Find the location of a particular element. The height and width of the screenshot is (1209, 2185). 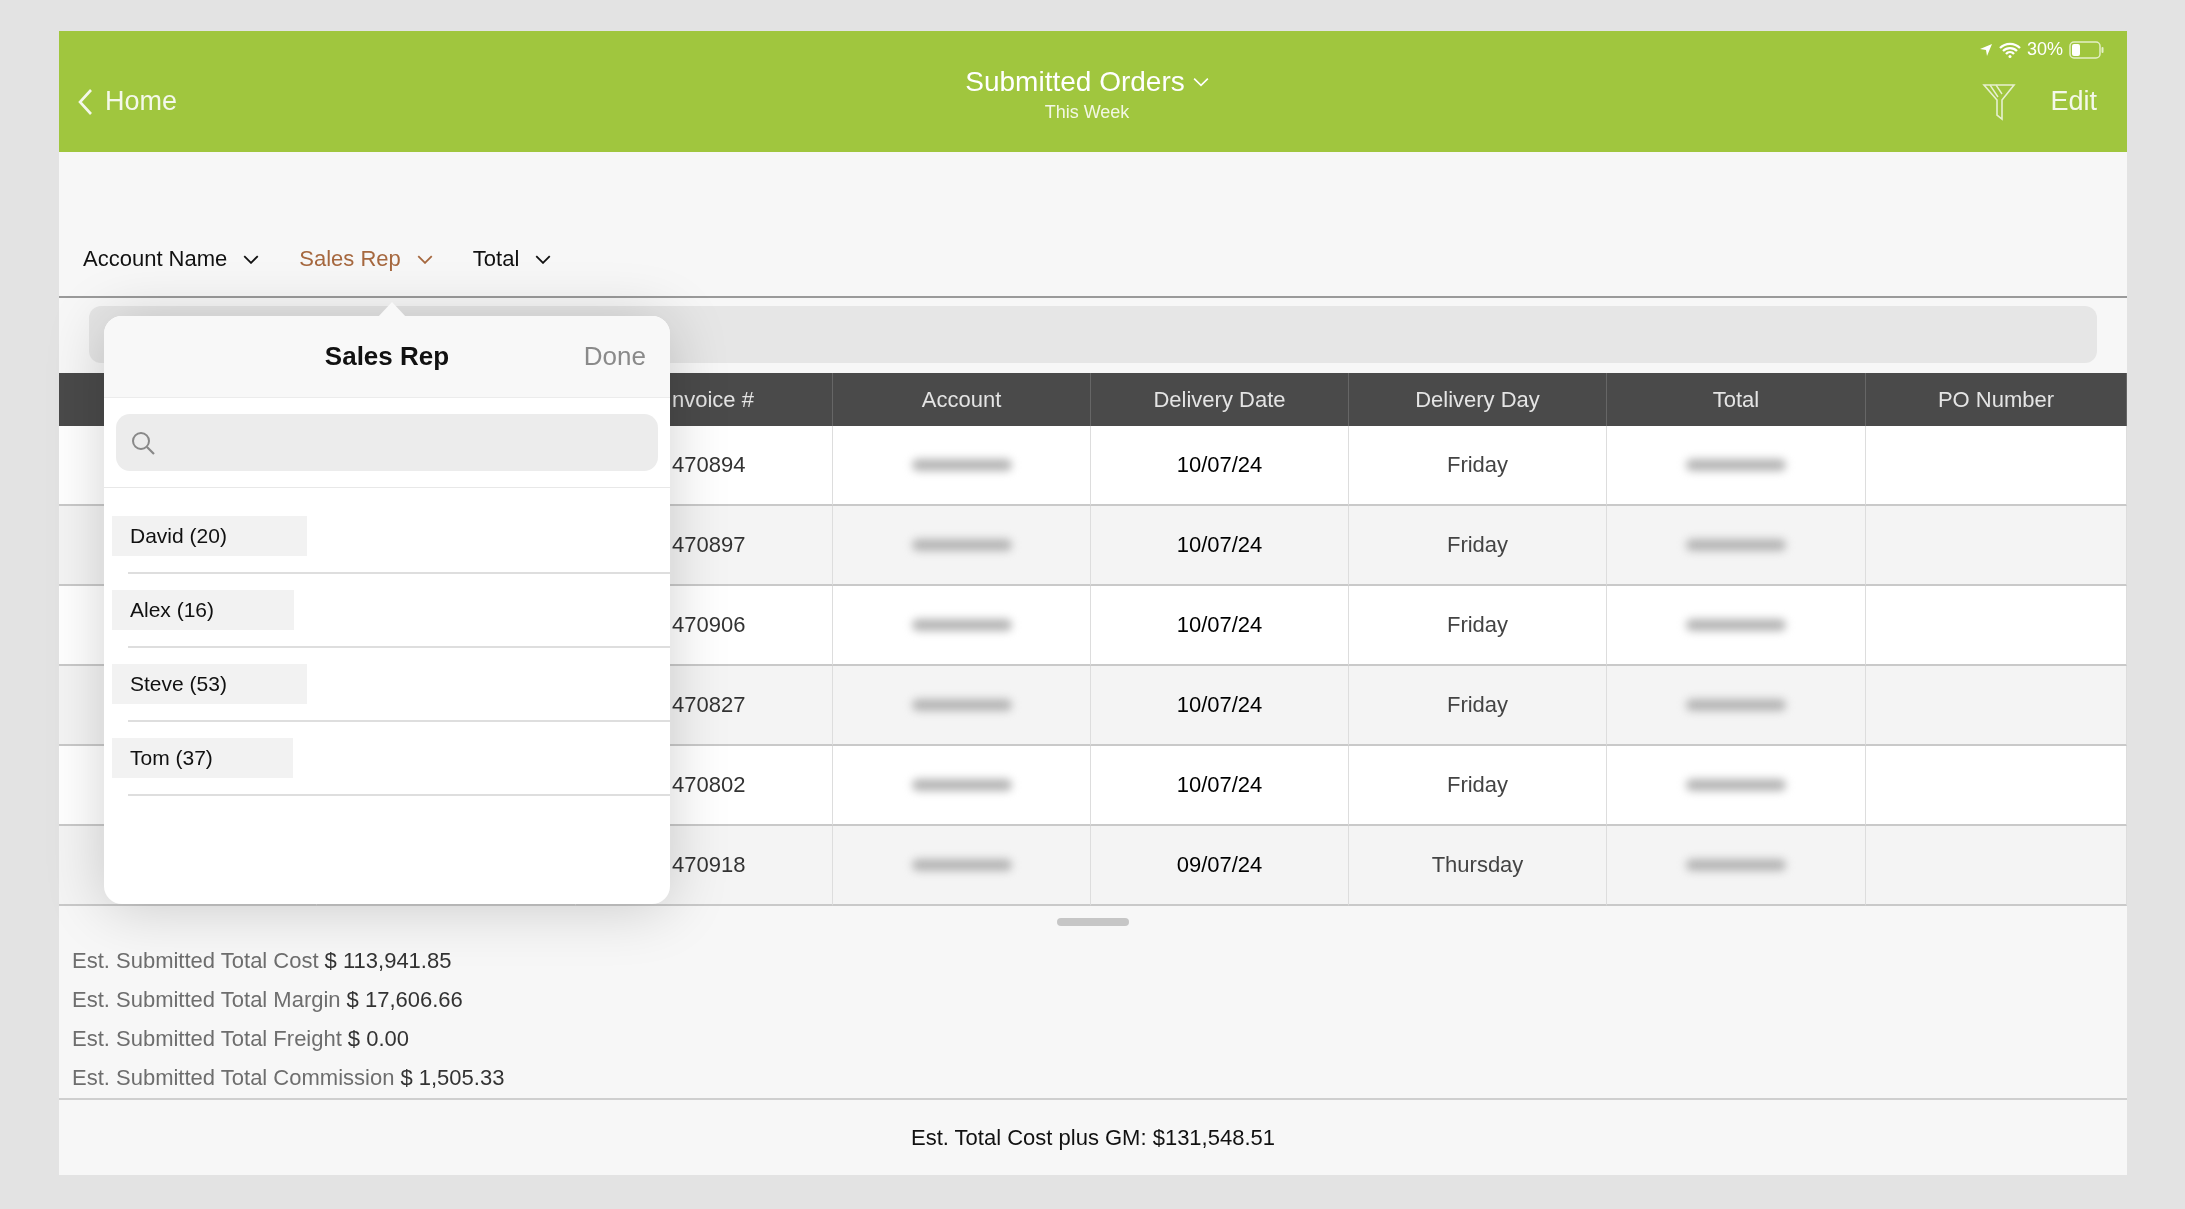

summary-value: $ 1,505.33 is located at coordinates (452, 1078).